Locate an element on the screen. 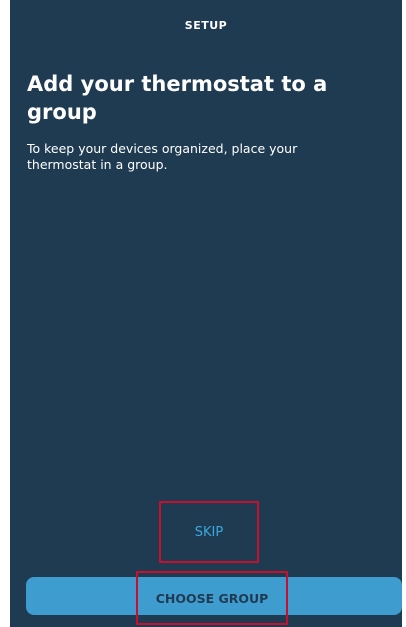 The width and height of the screenshot is (406, 627). header-title: SETUP is located at coordinates (206, 25).